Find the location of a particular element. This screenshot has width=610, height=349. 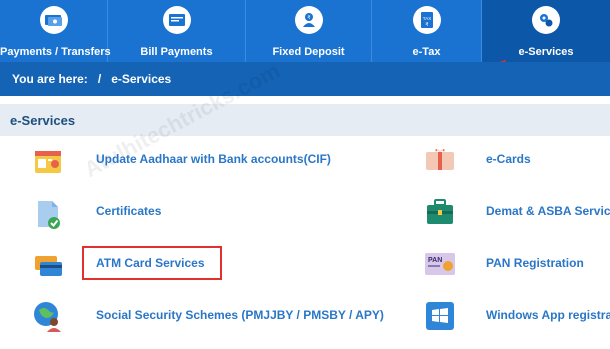

tab-fixed-deposit: ₹ Fixed Deposit is located at coordinates (309, 31).